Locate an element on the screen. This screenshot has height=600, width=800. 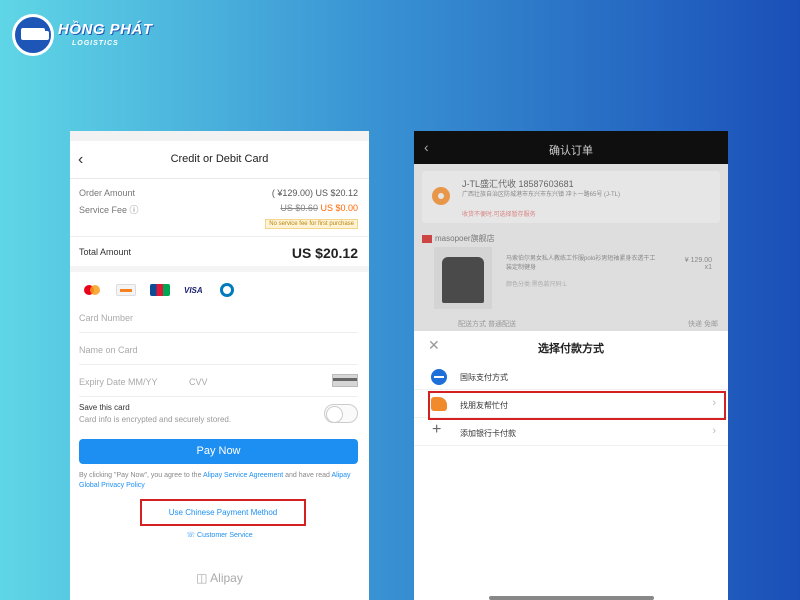
expiry-cvv-row: Expiry Date MM/YY CVV is located at coordinates (218, 382).